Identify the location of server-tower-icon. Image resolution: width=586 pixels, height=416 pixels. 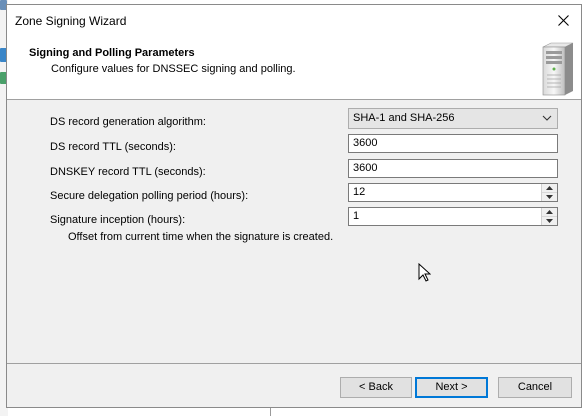
(558, 69).